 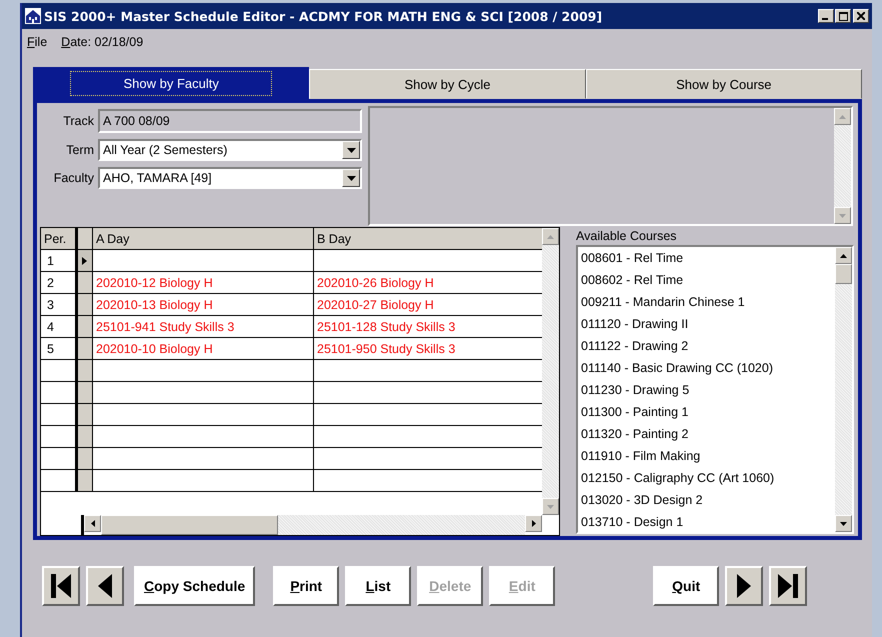 What do you see at coordinates (230, 150) in the screenshot?
I see `dropdown-field: All Year (2 Semesters)` at bounding box center [230, 150].